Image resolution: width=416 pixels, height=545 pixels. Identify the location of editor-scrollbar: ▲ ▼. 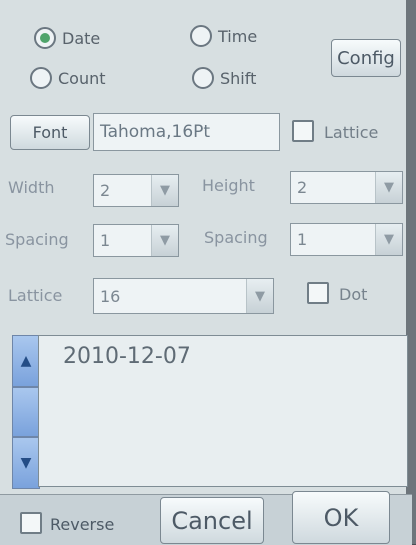
(26, 412).